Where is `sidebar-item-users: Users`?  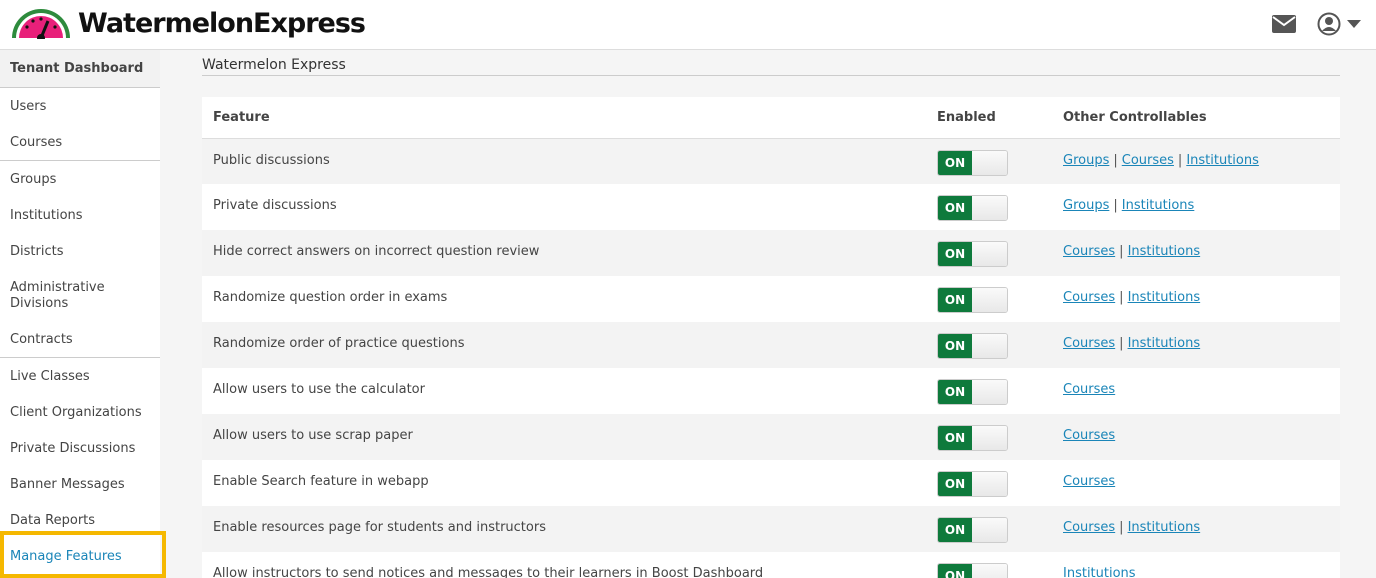 sidebar-item-users: Users is located at coordinates (80, 117).